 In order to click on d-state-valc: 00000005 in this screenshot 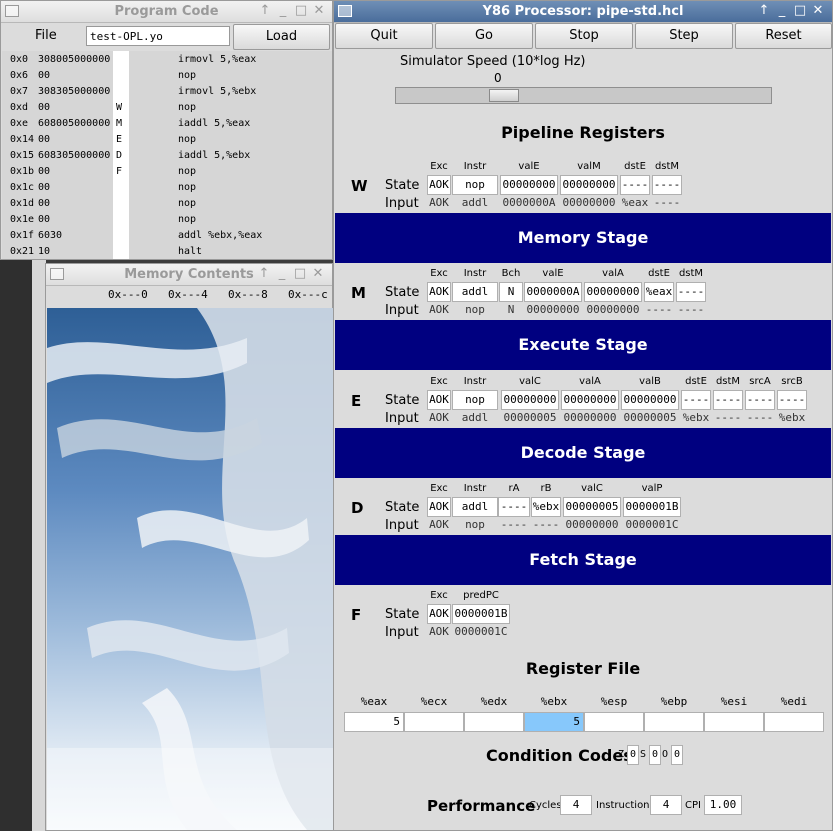, I will do `click(592, 507)`.